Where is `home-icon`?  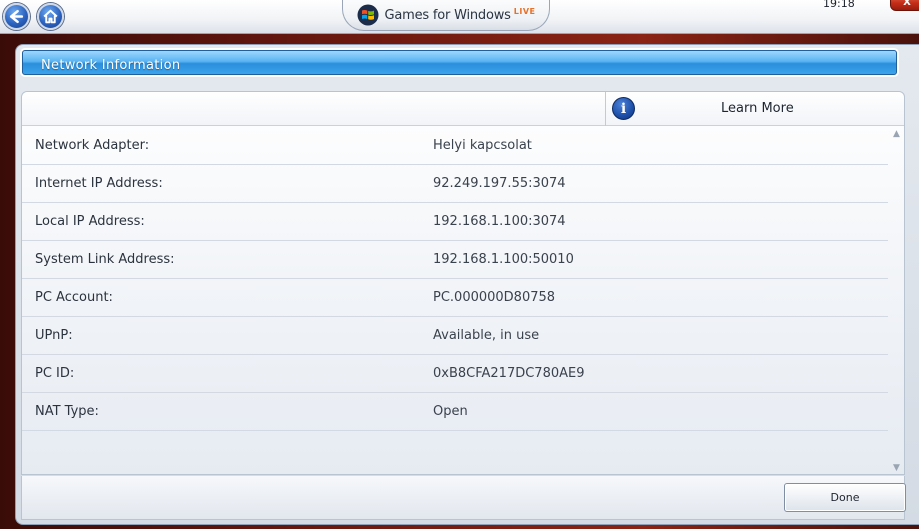
home-icon is located at coordinates (50, 16).